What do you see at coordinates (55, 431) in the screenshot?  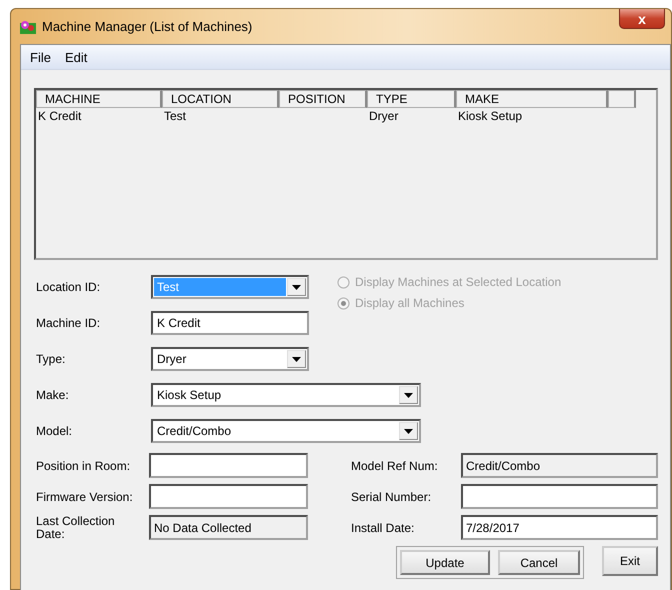 I see `field-label: Model:` at bounding box center [55, 431].